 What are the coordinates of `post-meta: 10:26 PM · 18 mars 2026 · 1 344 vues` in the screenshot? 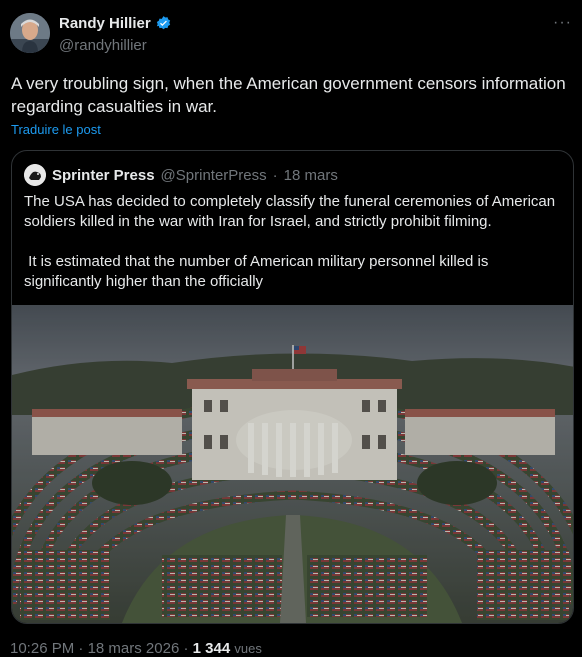 It's located at (136, 648).